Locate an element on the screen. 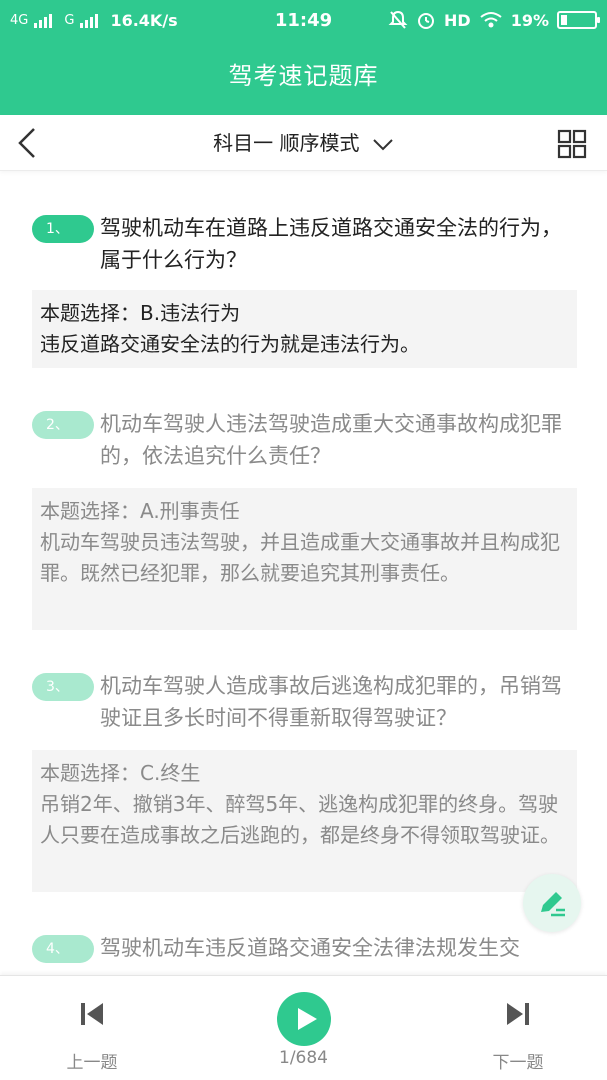  question-number: 4、 is located at coordinates (63, 949).